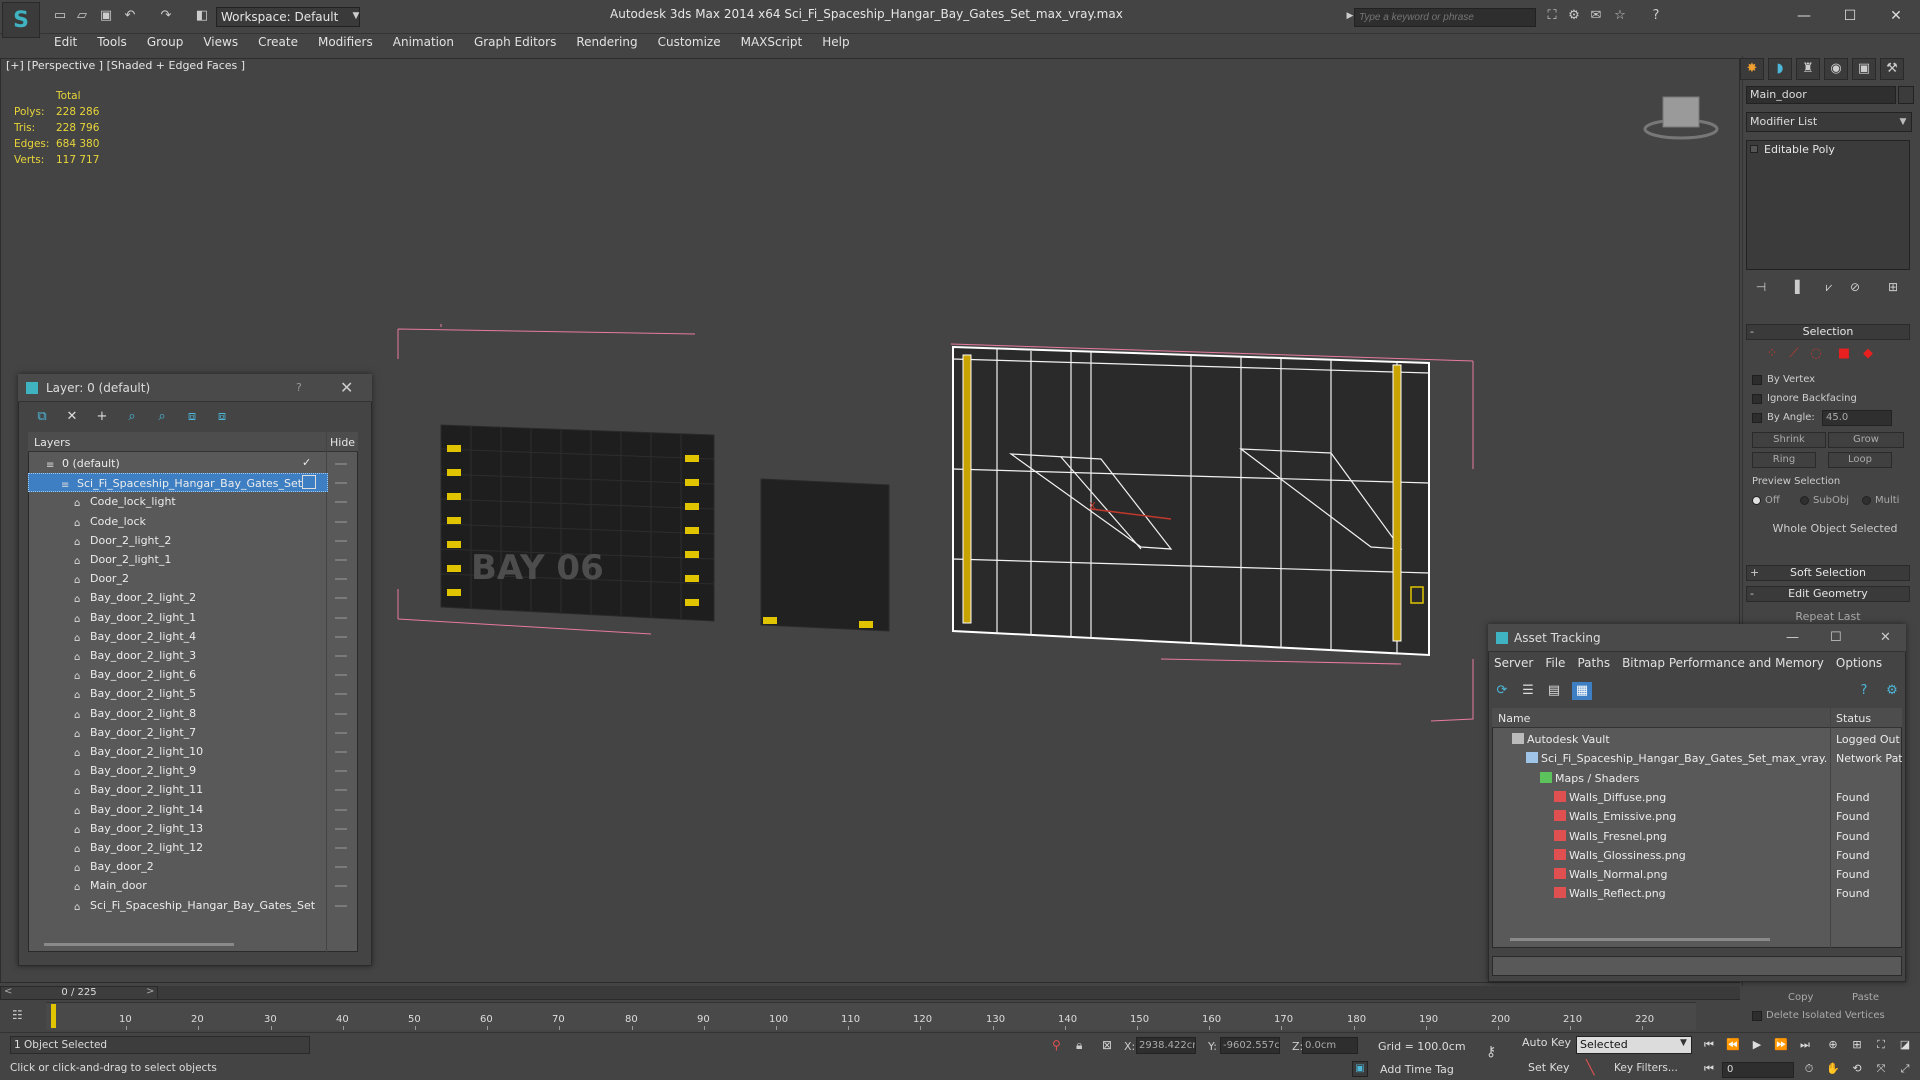 The height and width of the screenshot is (1080, 1920). Describe the element at coordinates (1691, 855) in the screenshot. I see `asset-row: Walls_Glossiness.png` at that location.